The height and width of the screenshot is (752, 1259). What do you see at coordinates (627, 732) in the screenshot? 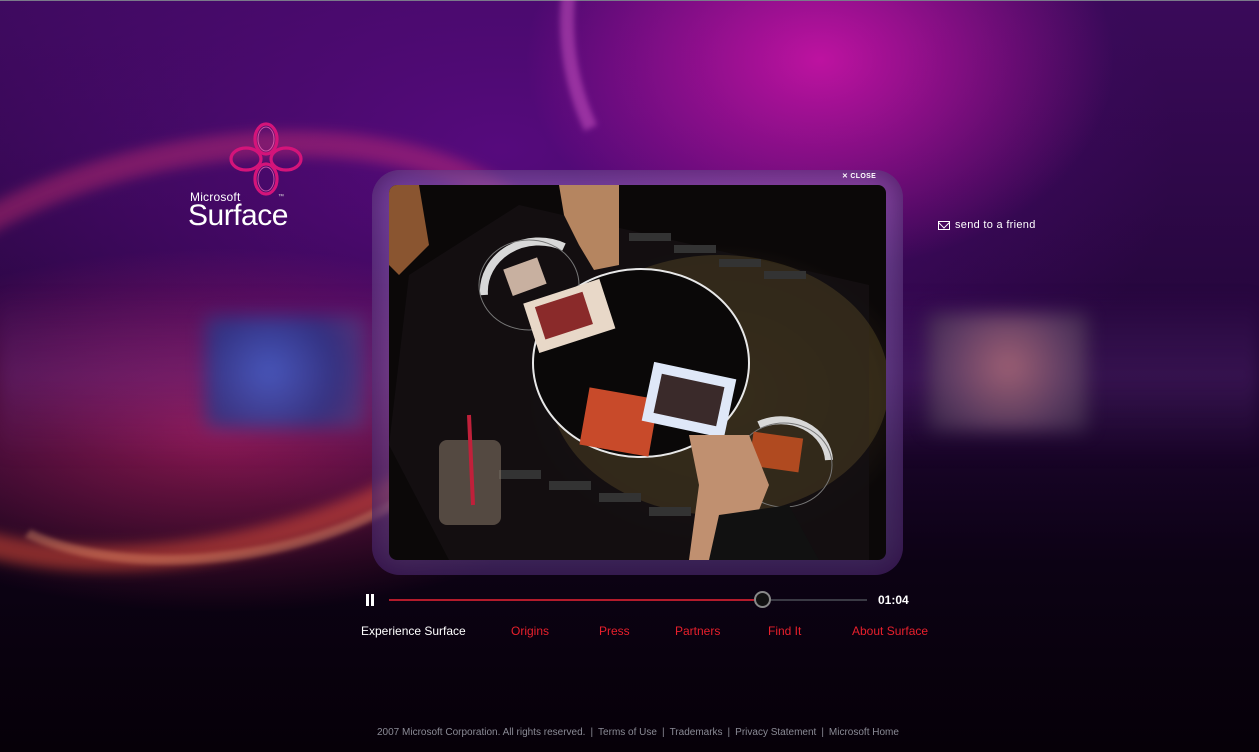
I see `footer-terms-link: Terms of Use` at bounding box center [627, 732].